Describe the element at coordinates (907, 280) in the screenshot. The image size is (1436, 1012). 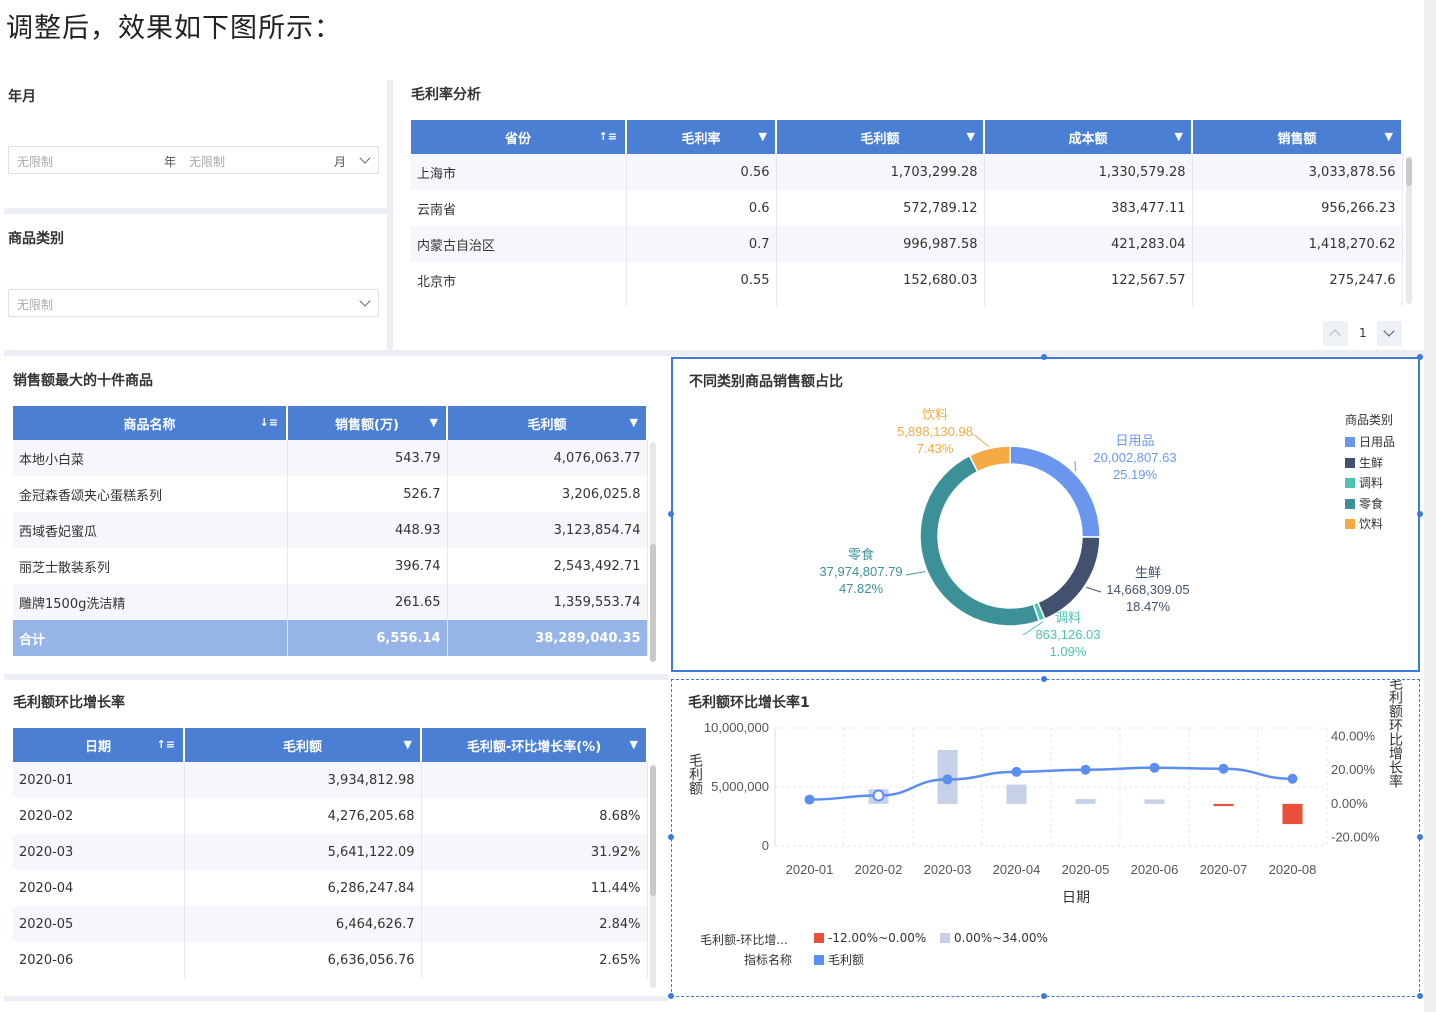
I see `table-row: 北京市 0.55 152,680.03 122,567.57 275,247.6` at that location.